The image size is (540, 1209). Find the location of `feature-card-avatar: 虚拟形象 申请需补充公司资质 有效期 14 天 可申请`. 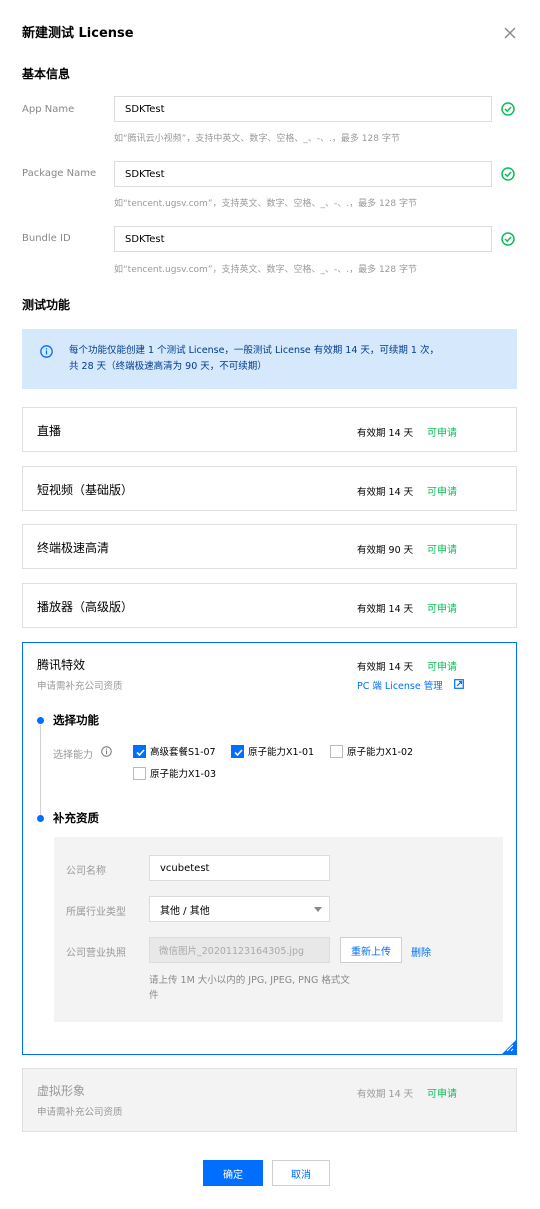

feature-card-avatar: 虚拟形象 申请需补充公司资质 有效期 14 天 可申请 is located at coordinates (269, 1100).